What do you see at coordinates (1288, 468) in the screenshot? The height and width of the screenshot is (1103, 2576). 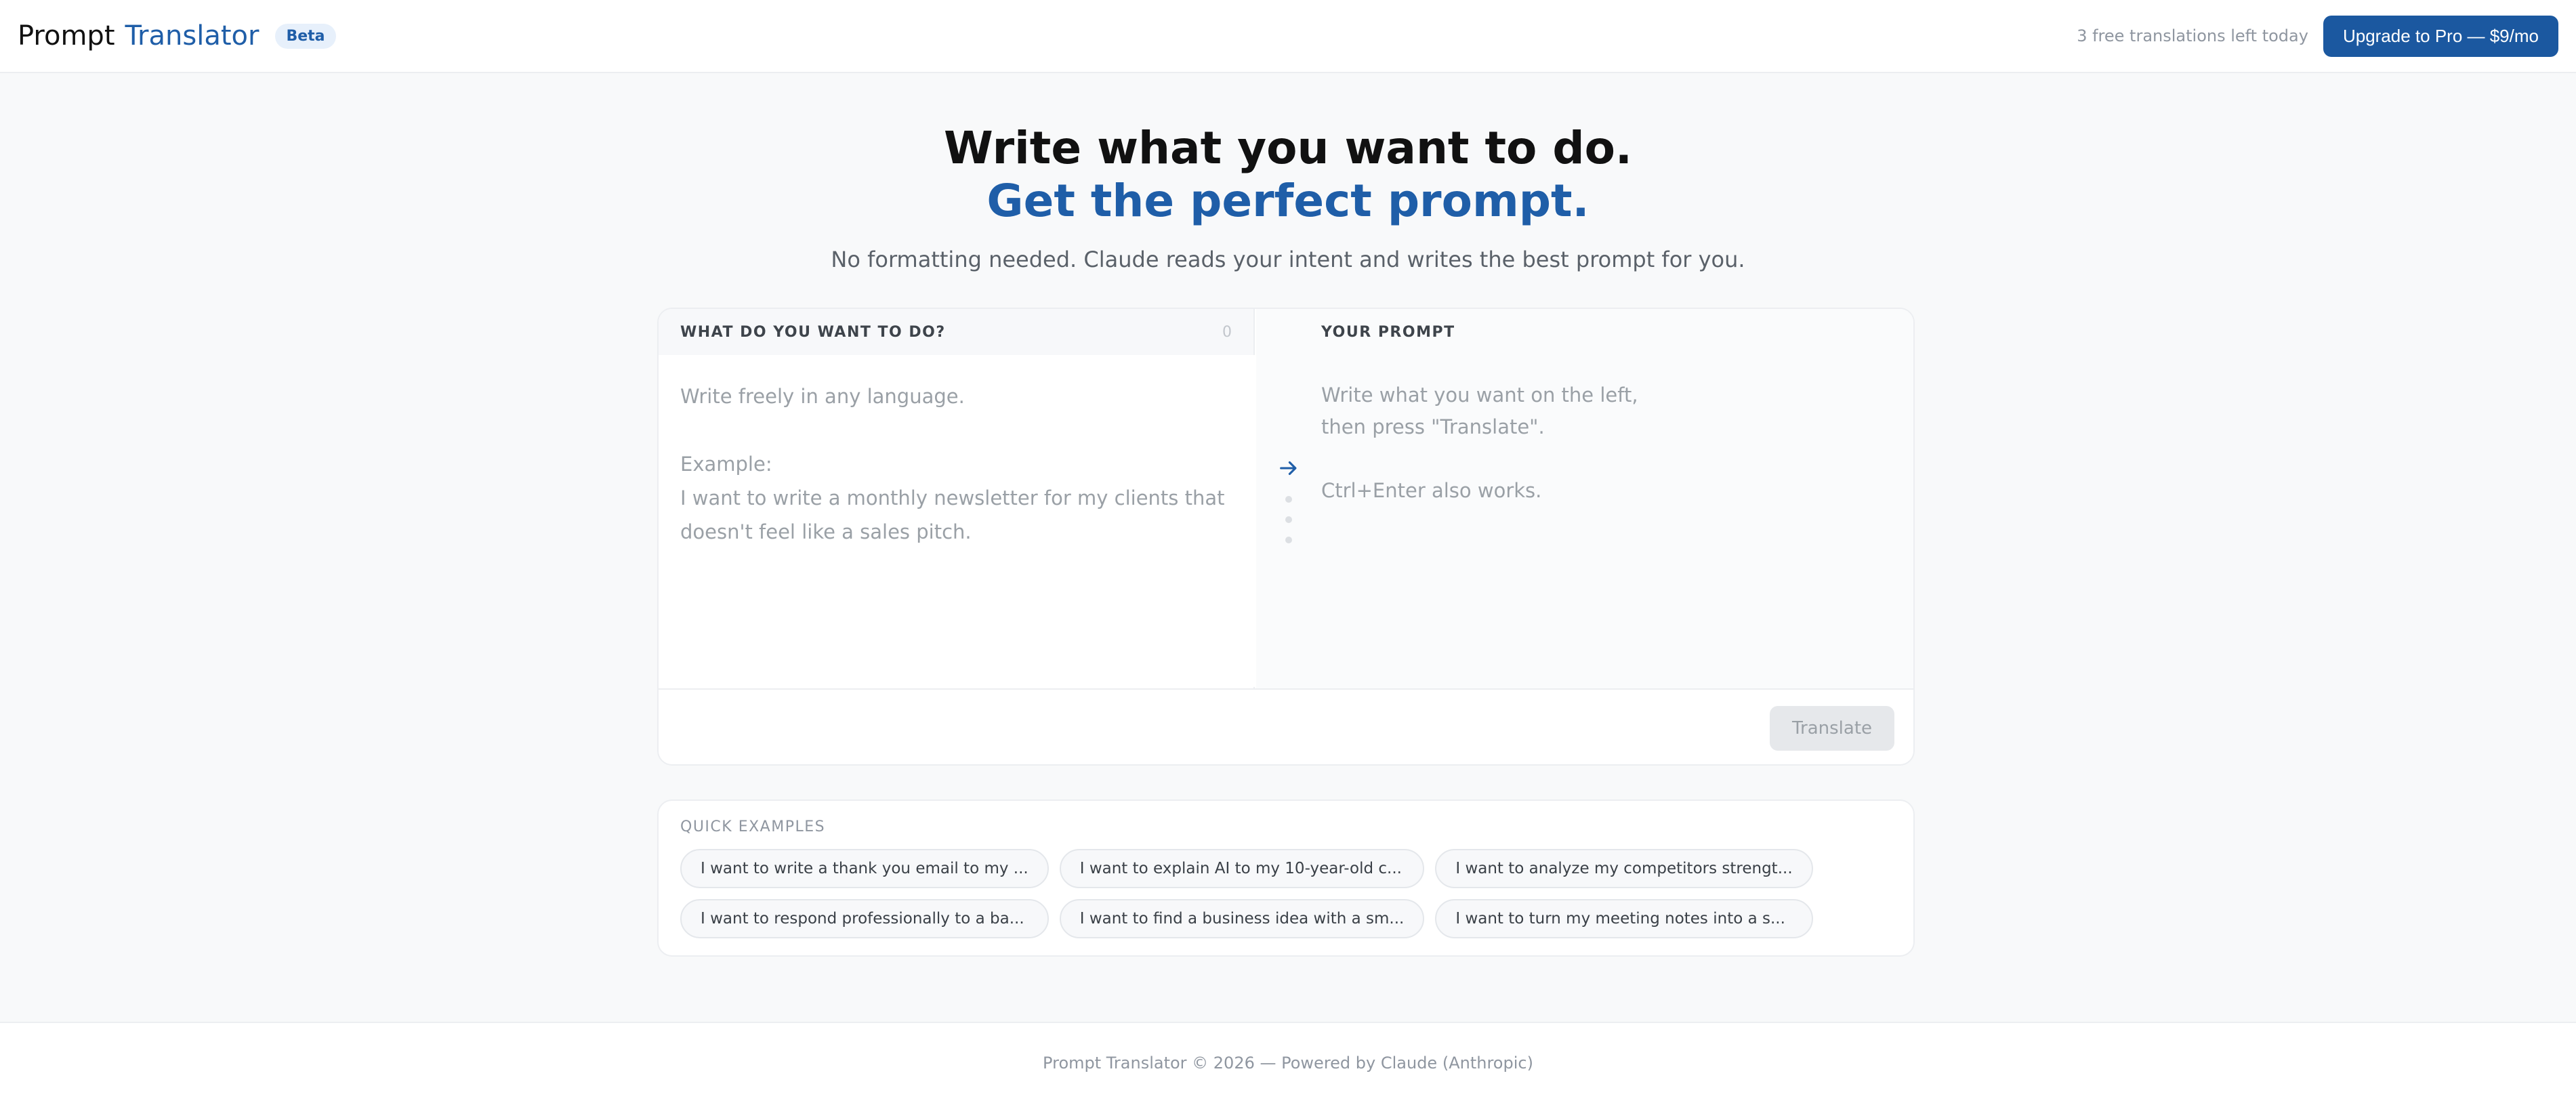 I see `arrow-right-icon` at bounding box center [1288, 468].